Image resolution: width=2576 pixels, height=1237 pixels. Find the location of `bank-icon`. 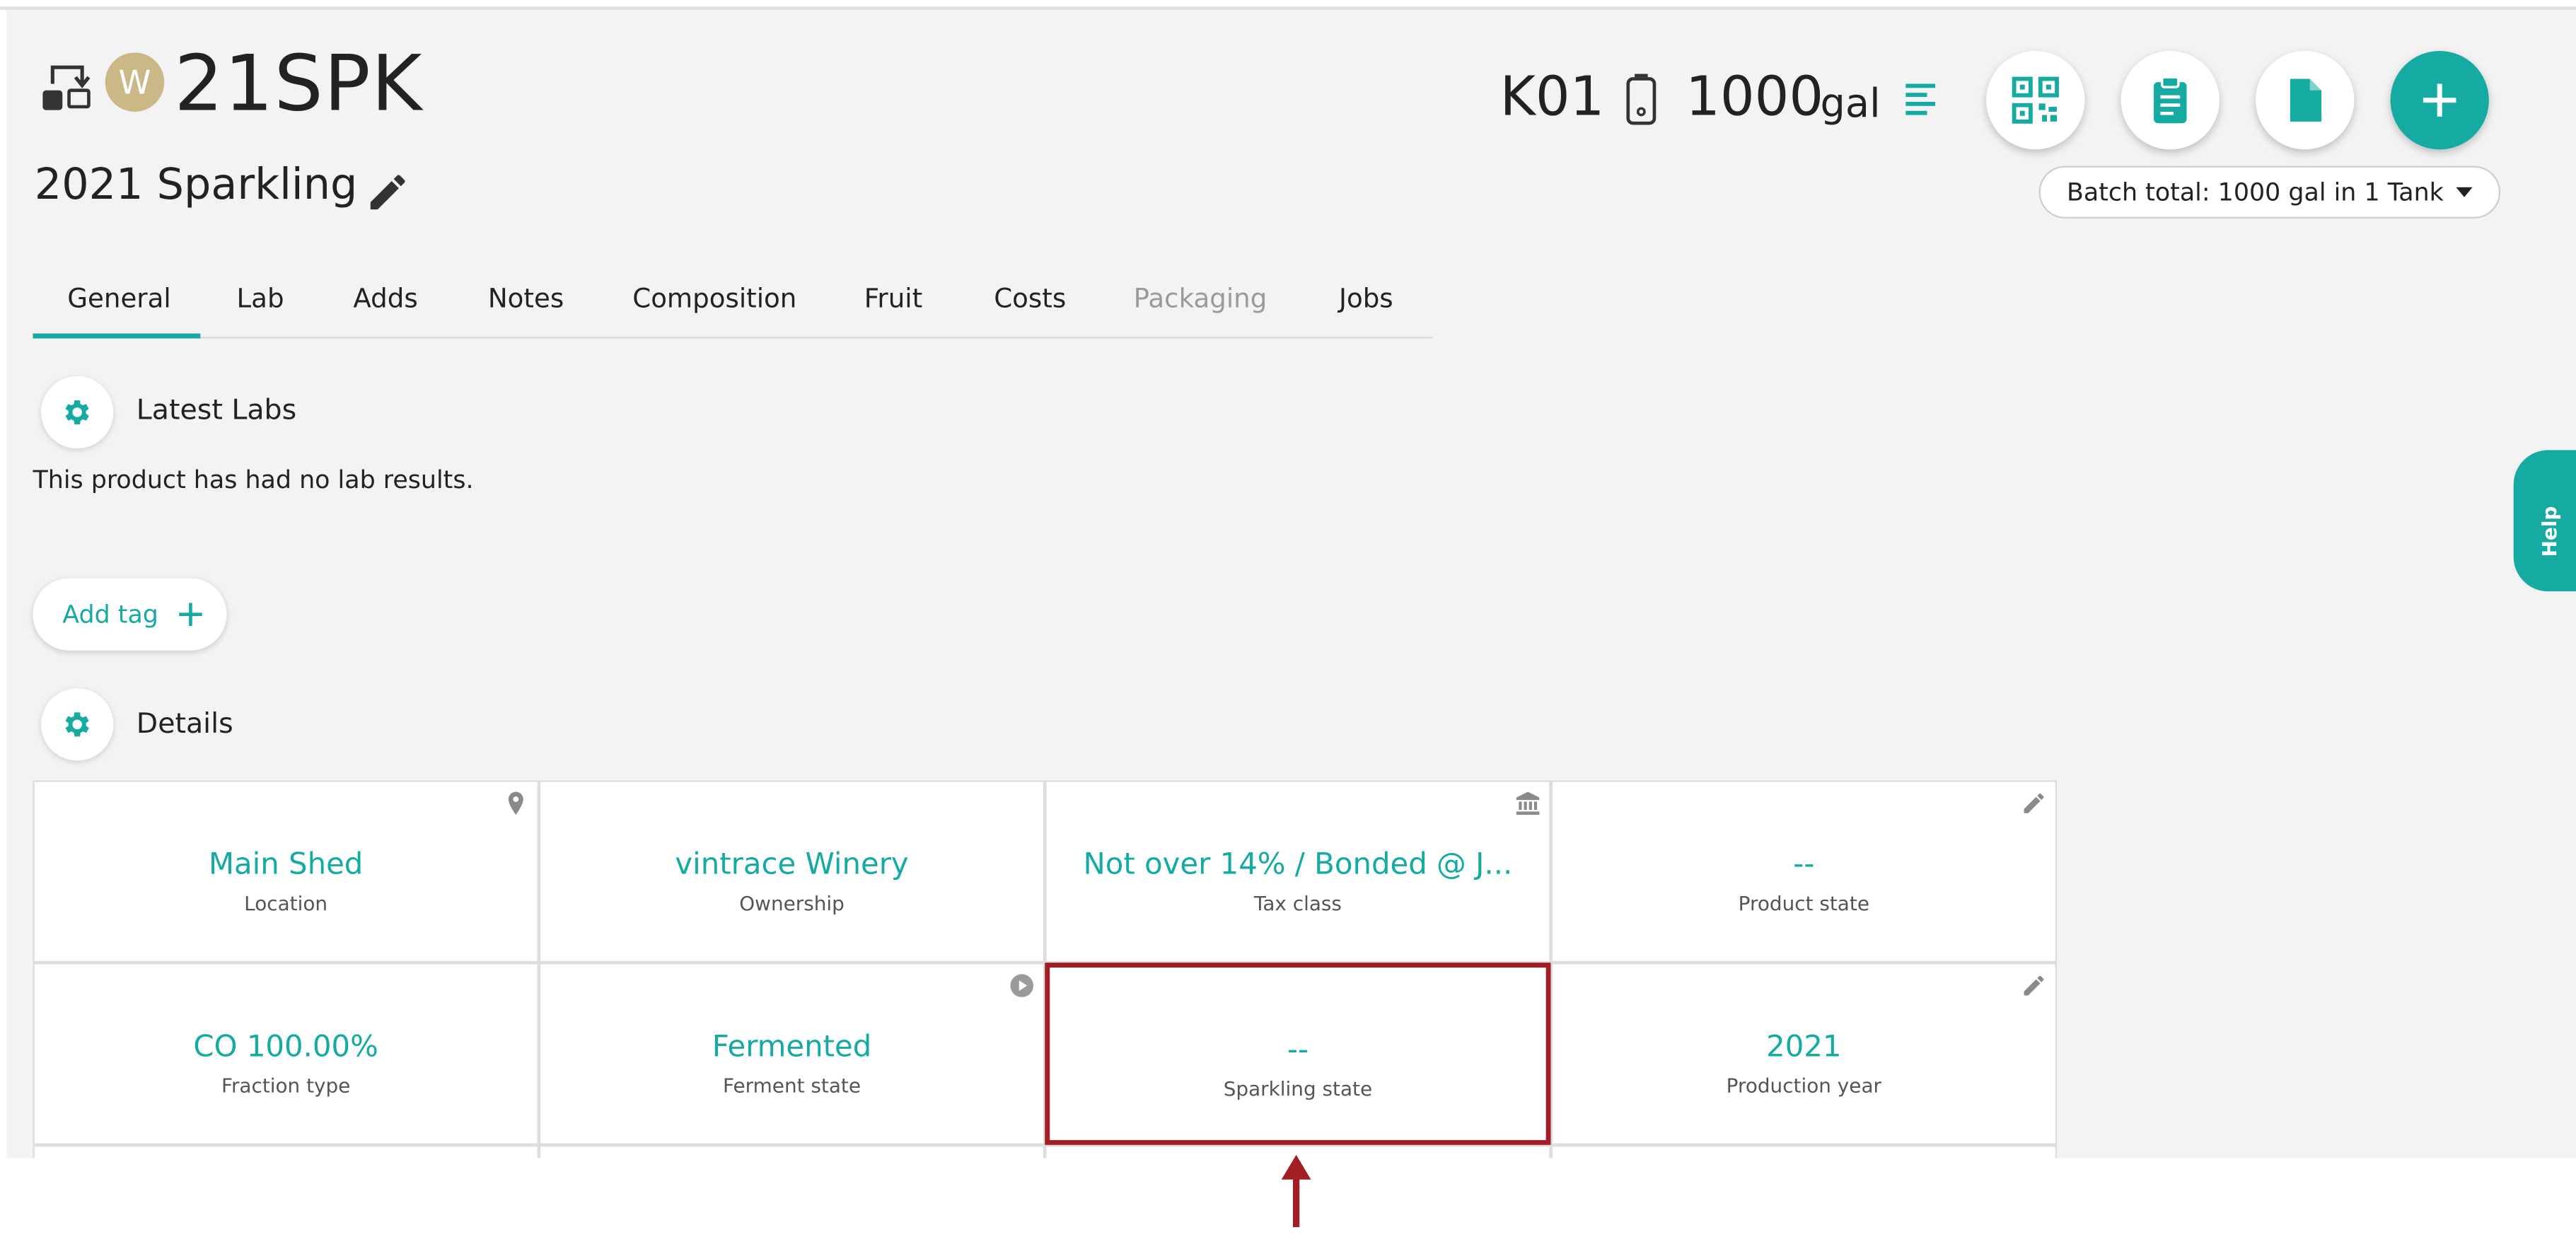

bank-icon is located at coordinates (1528, 803).